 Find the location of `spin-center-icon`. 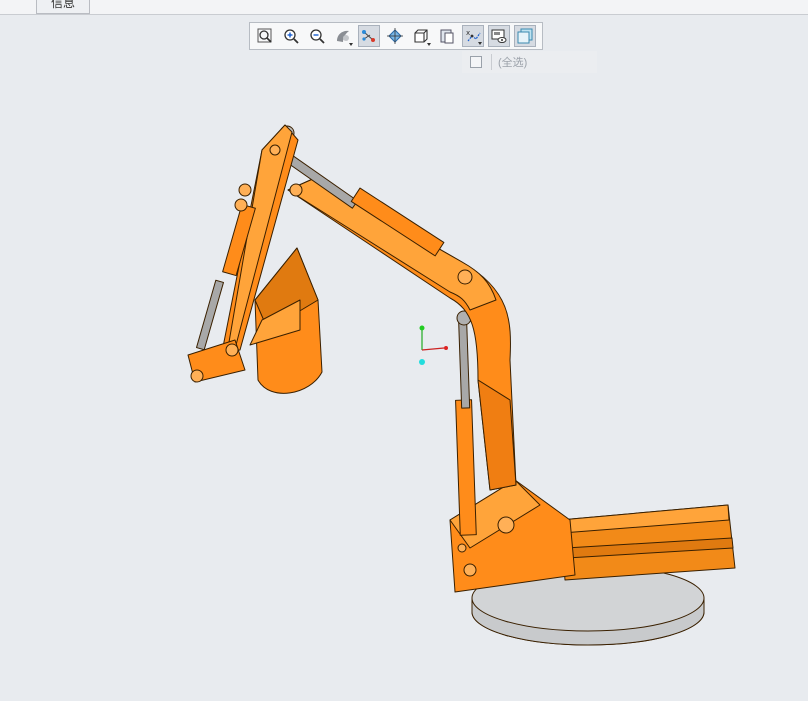

spin-center-icon is located at coordinates (395, 36).